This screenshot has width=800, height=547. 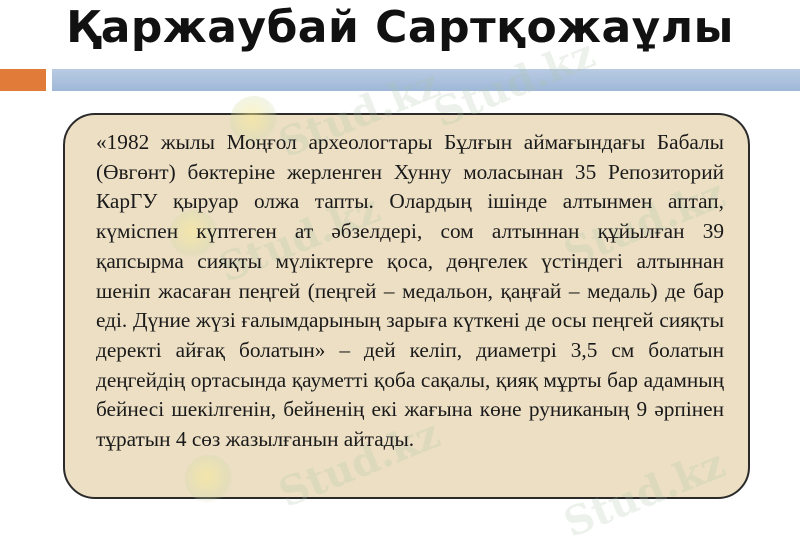 I want to click on accent-bar-orange, so click(x=23, y=80).